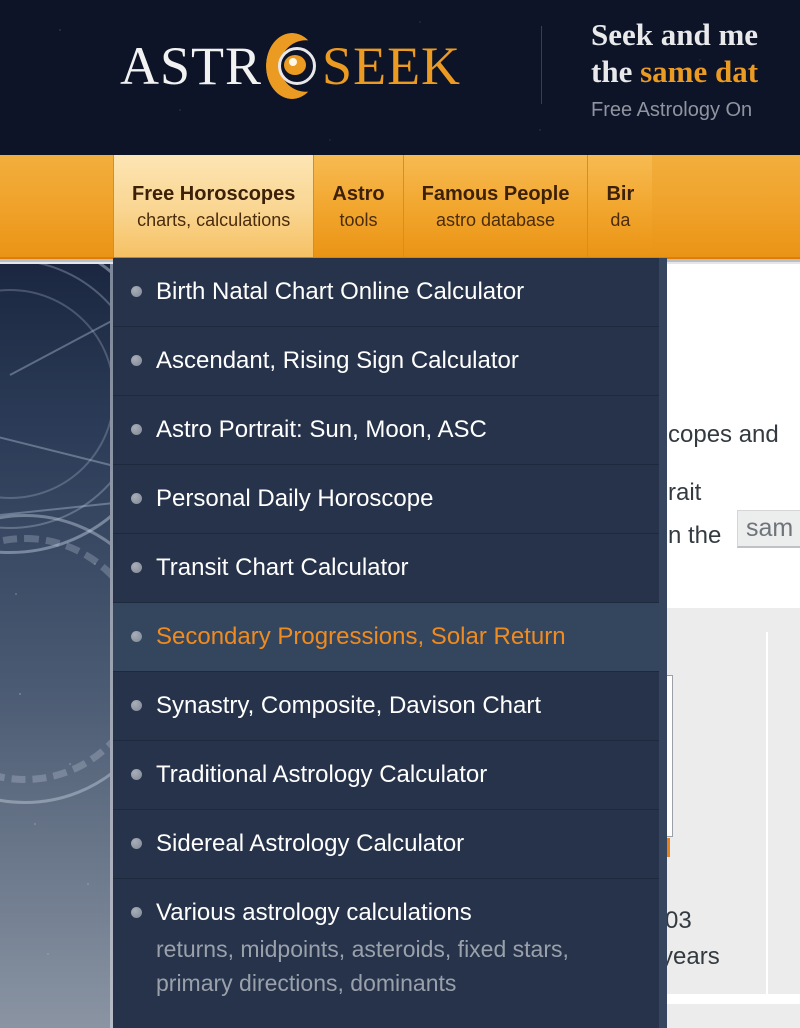 The image size is (800, 1028). Describe the element at coordinates (620, 206) in the screenshot. I see `nav-tab-birth: Bir da` at that location.